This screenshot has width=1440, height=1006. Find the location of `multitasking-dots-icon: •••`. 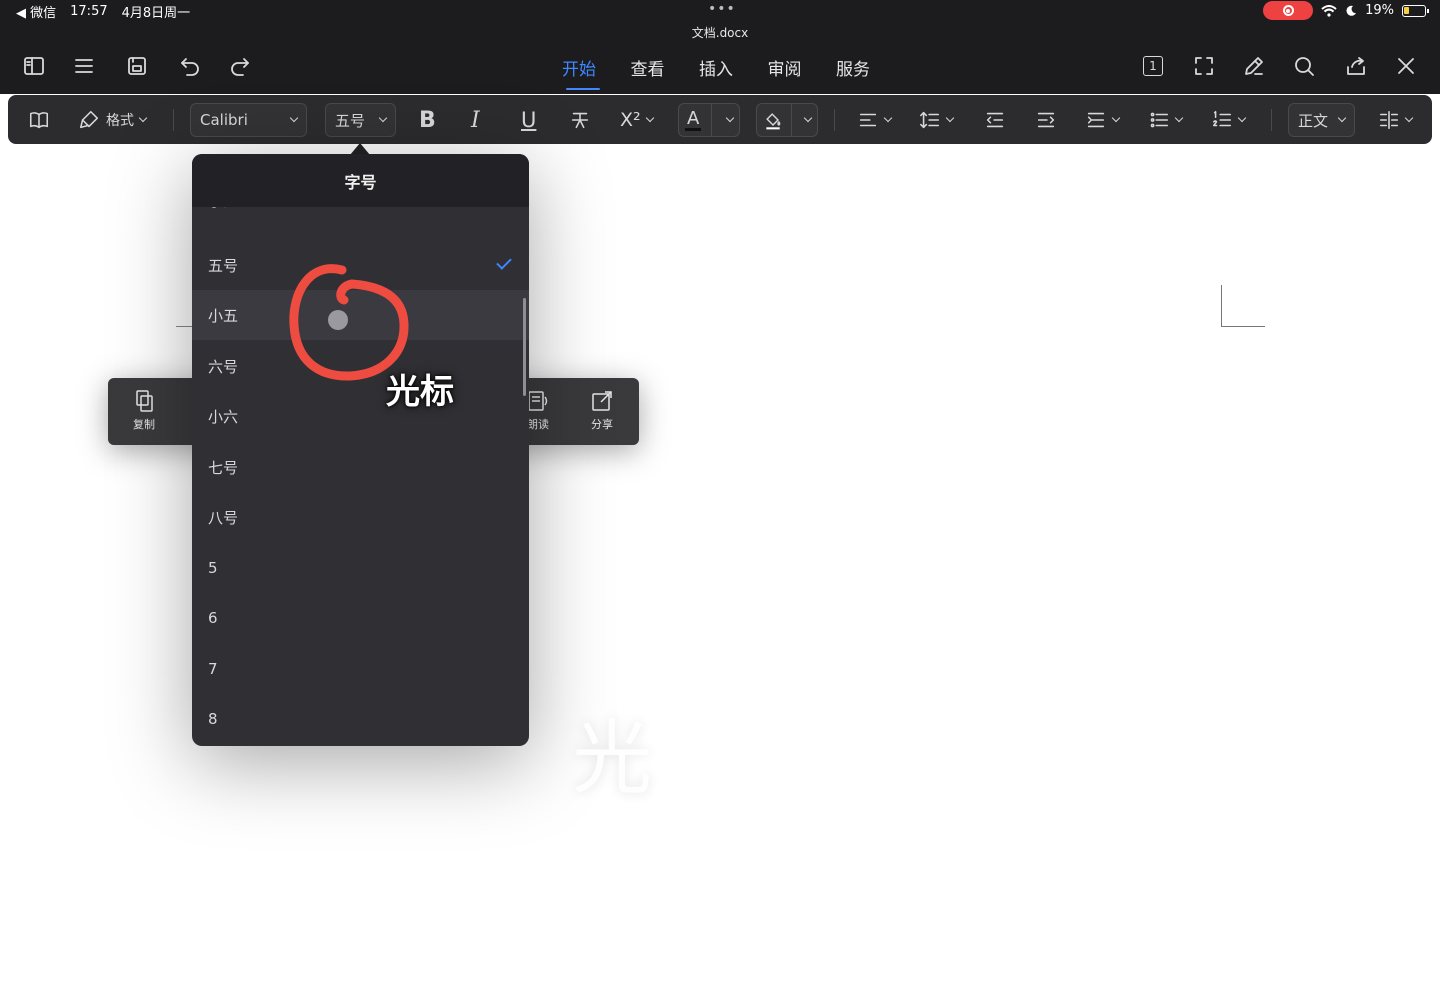

multitasking-dots-icon: ••• is located at coordinates (722, 9).